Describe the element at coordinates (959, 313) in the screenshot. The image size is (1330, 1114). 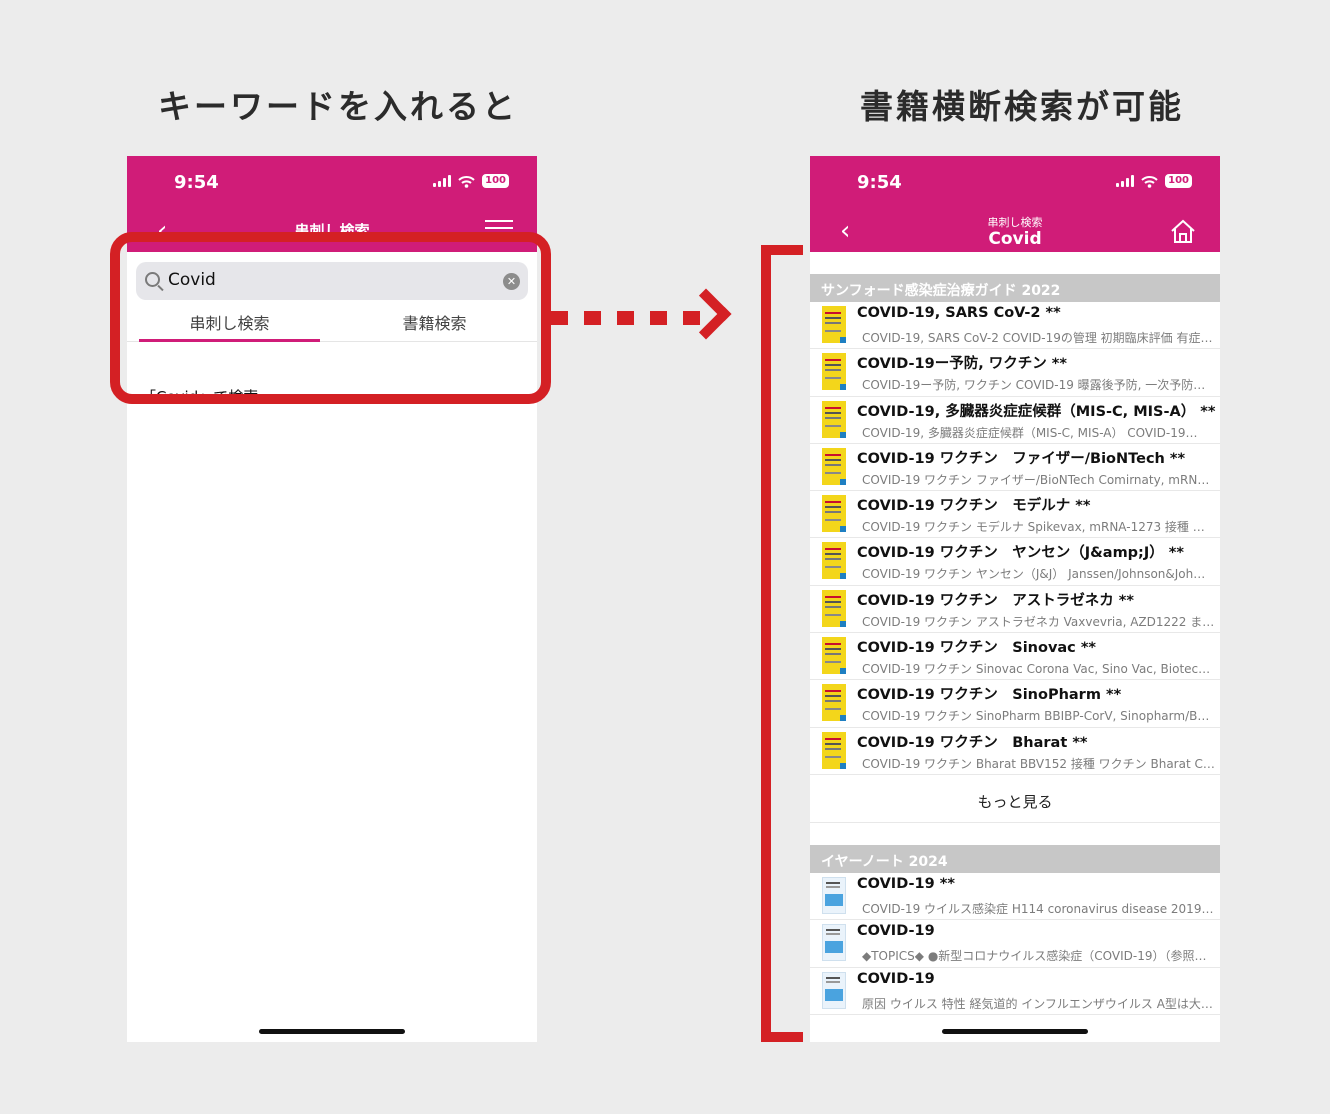
I see `result-title: COVID-19, SARS CoV-2 **` at that location.